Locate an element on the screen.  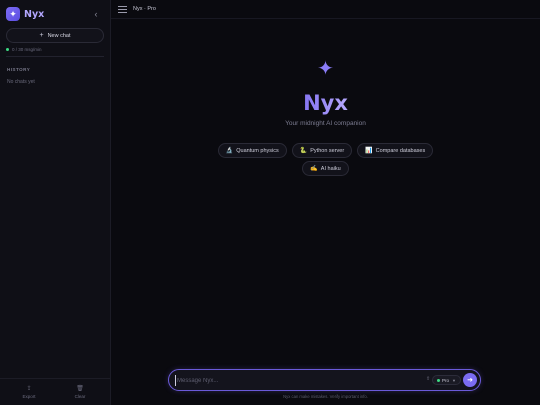
bar-chart-icon: 📊 is located at coordinates (369, 151).